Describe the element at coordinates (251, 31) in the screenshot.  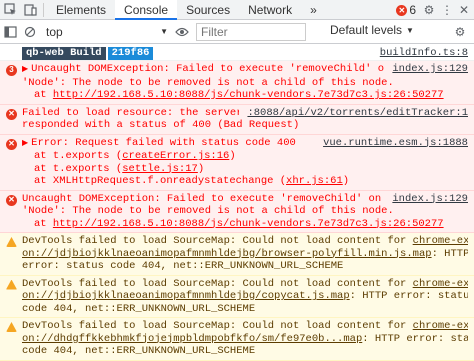
I see `filter-input` at that location.